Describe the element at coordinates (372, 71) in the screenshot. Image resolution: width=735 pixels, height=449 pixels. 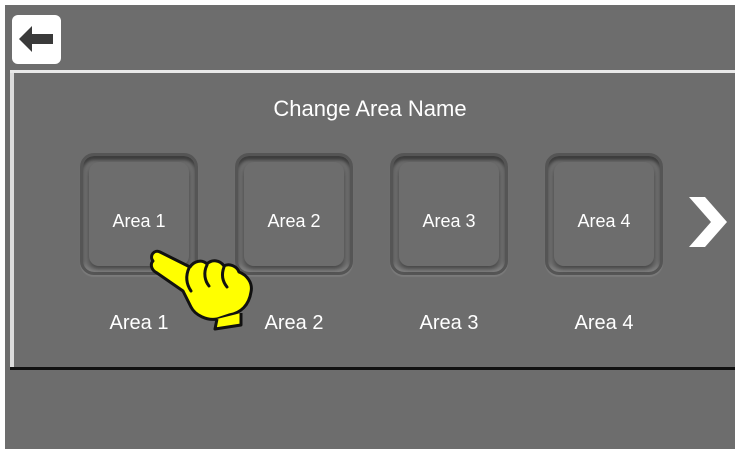
I see `header-divider` at that location.